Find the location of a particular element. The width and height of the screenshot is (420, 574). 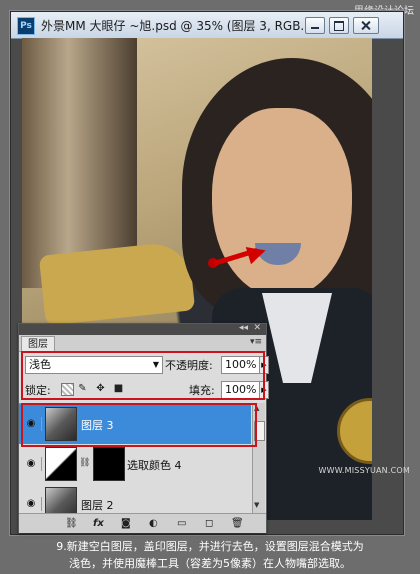

lock-brush-icon: ✎ is located at coordinates (82, 388).